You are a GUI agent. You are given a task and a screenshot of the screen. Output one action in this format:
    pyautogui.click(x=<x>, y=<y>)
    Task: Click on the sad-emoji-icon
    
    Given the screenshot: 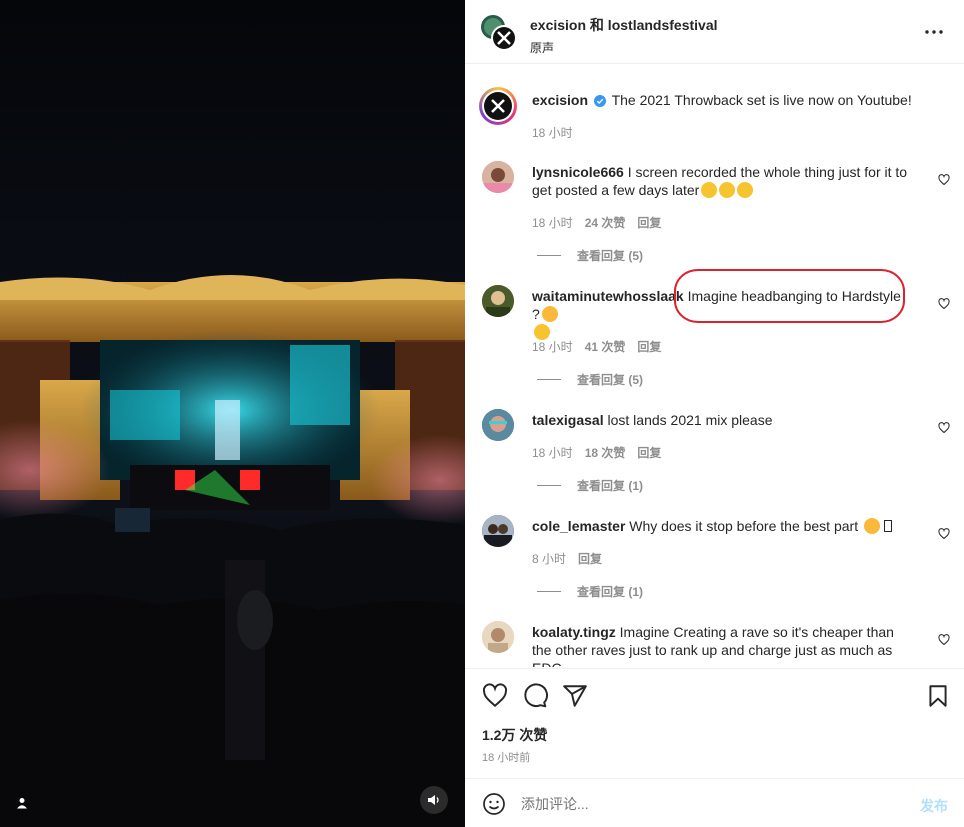 What is the action you would take?
    pyautogui.click(x=871, y=526)
    